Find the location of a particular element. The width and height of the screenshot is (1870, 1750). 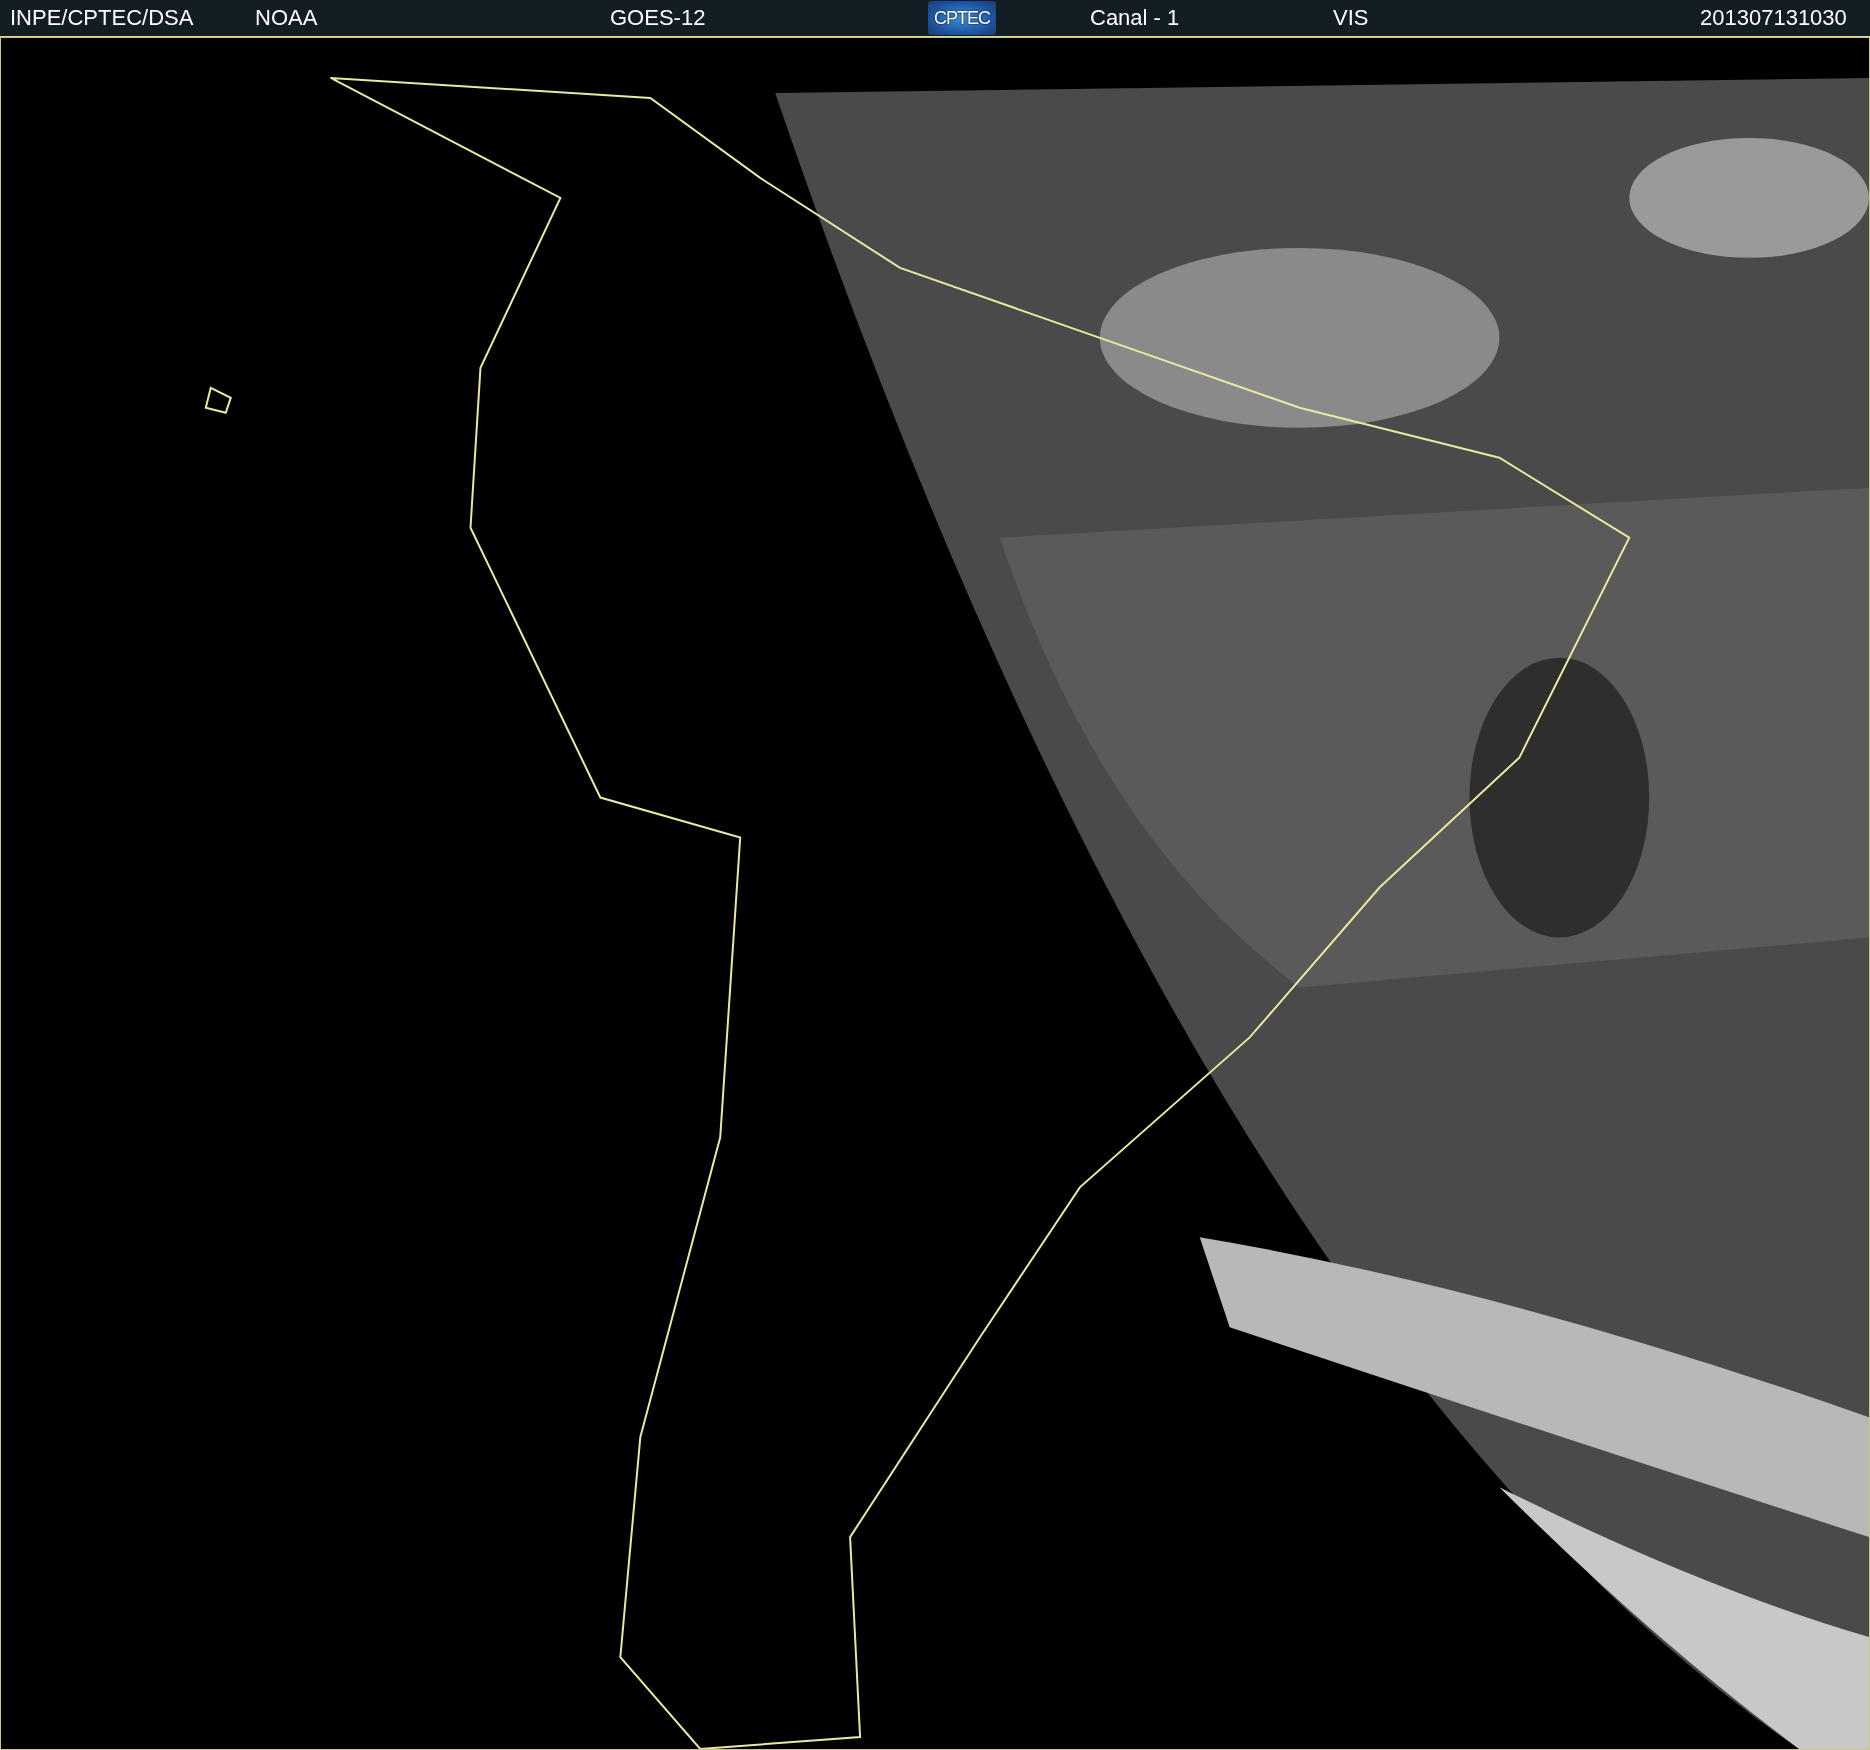

source-label: INPE/CPTEC/DSA is located at coordinates (102, 18).